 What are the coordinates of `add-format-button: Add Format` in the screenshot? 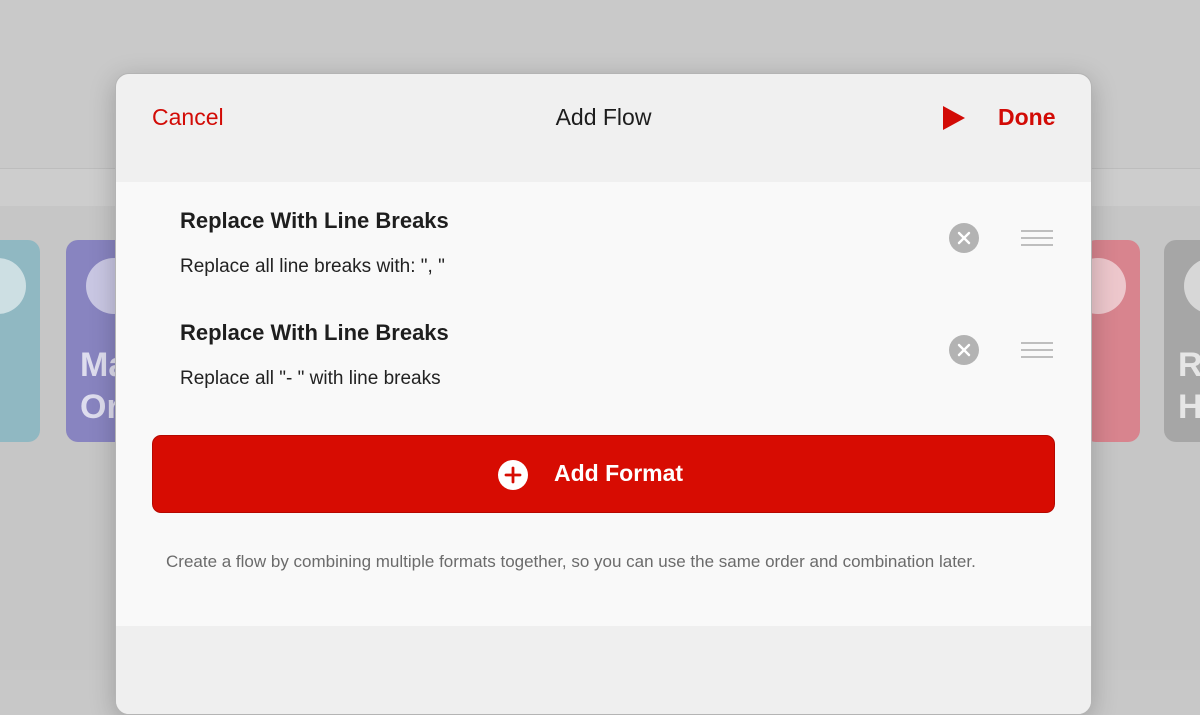 It's located at (603, 474).